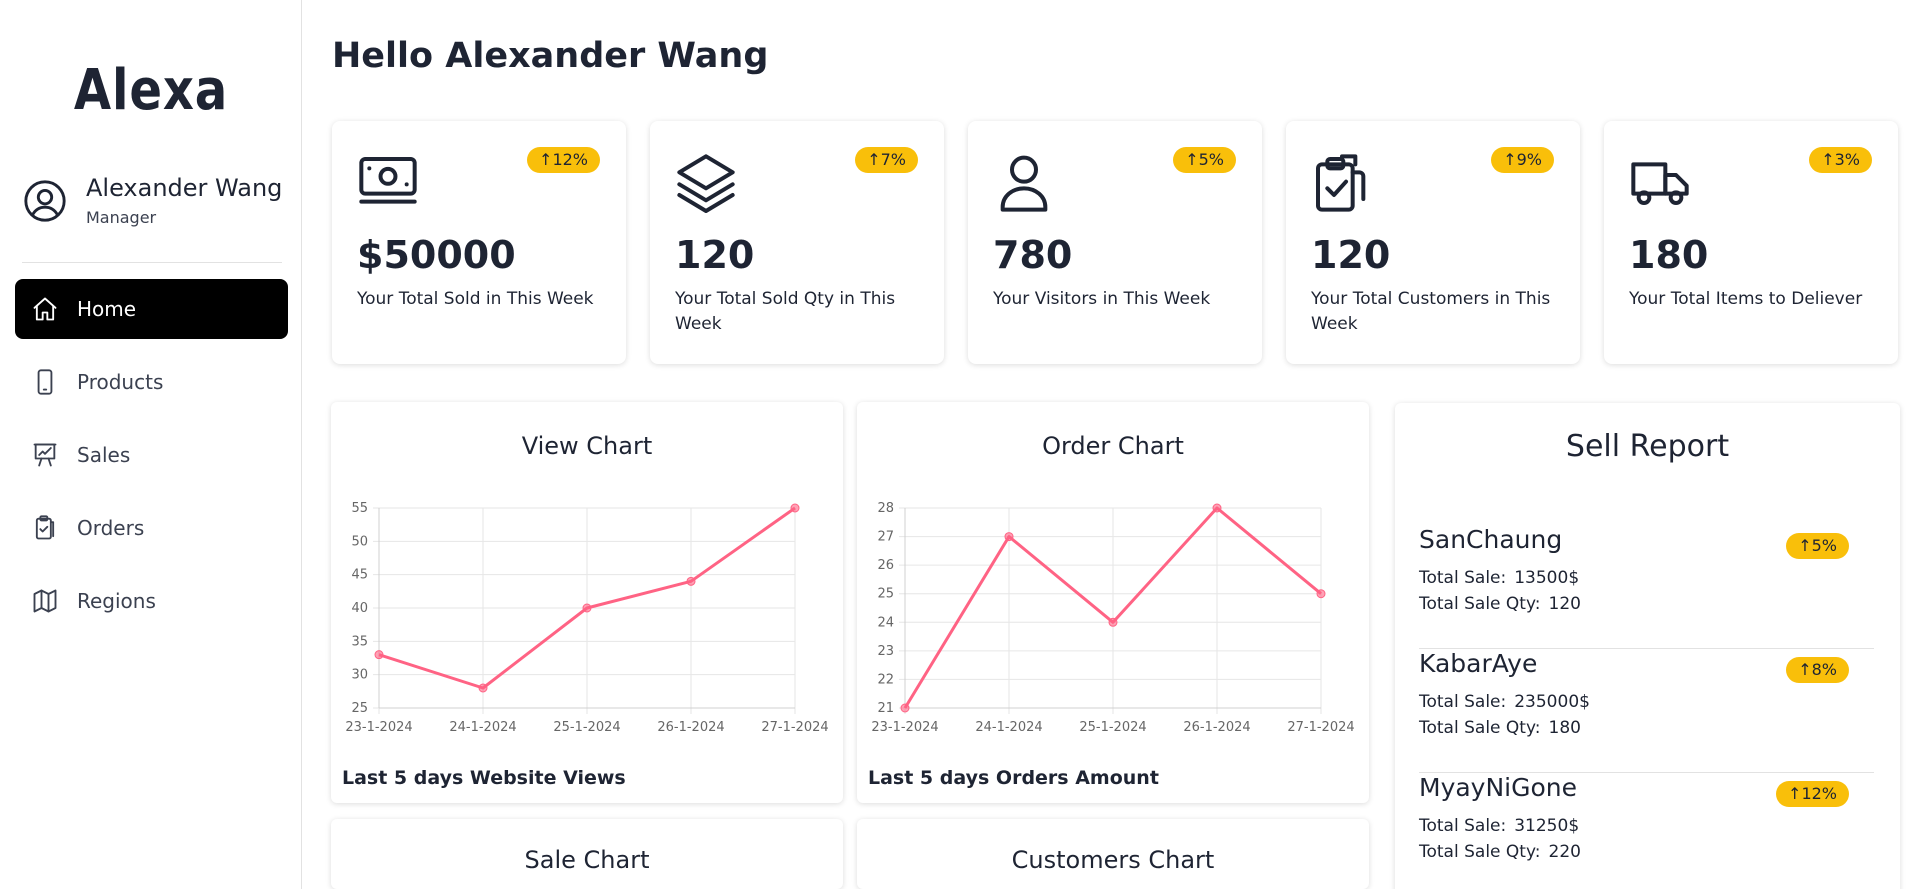 The image size is (1920, 889). What do you see at coordinates (885, 508) in the screenshot?
I see `y-tick-label: 28` at bounding box center [885, 508].